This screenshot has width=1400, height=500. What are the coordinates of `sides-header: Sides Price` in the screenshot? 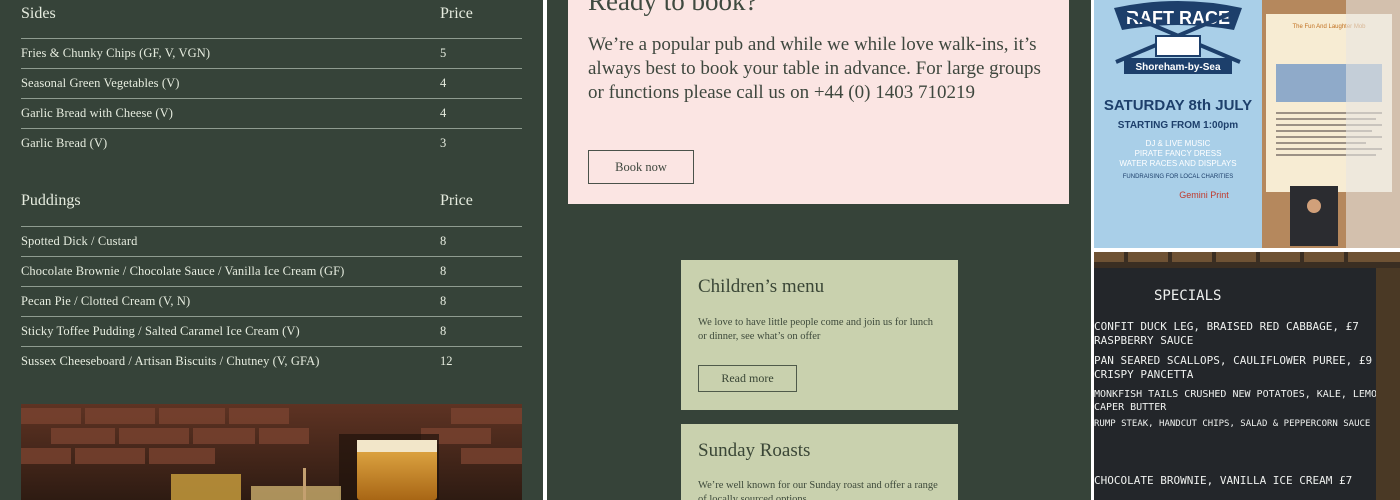 It's located at (271, 17).